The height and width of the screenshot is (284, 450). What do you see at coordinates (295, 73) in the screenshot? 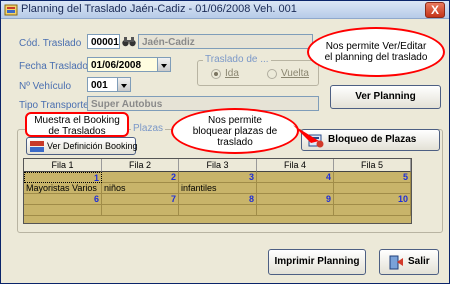
I see `radio-vuelta-label: Vuelta` at bounding box center [295, 73].